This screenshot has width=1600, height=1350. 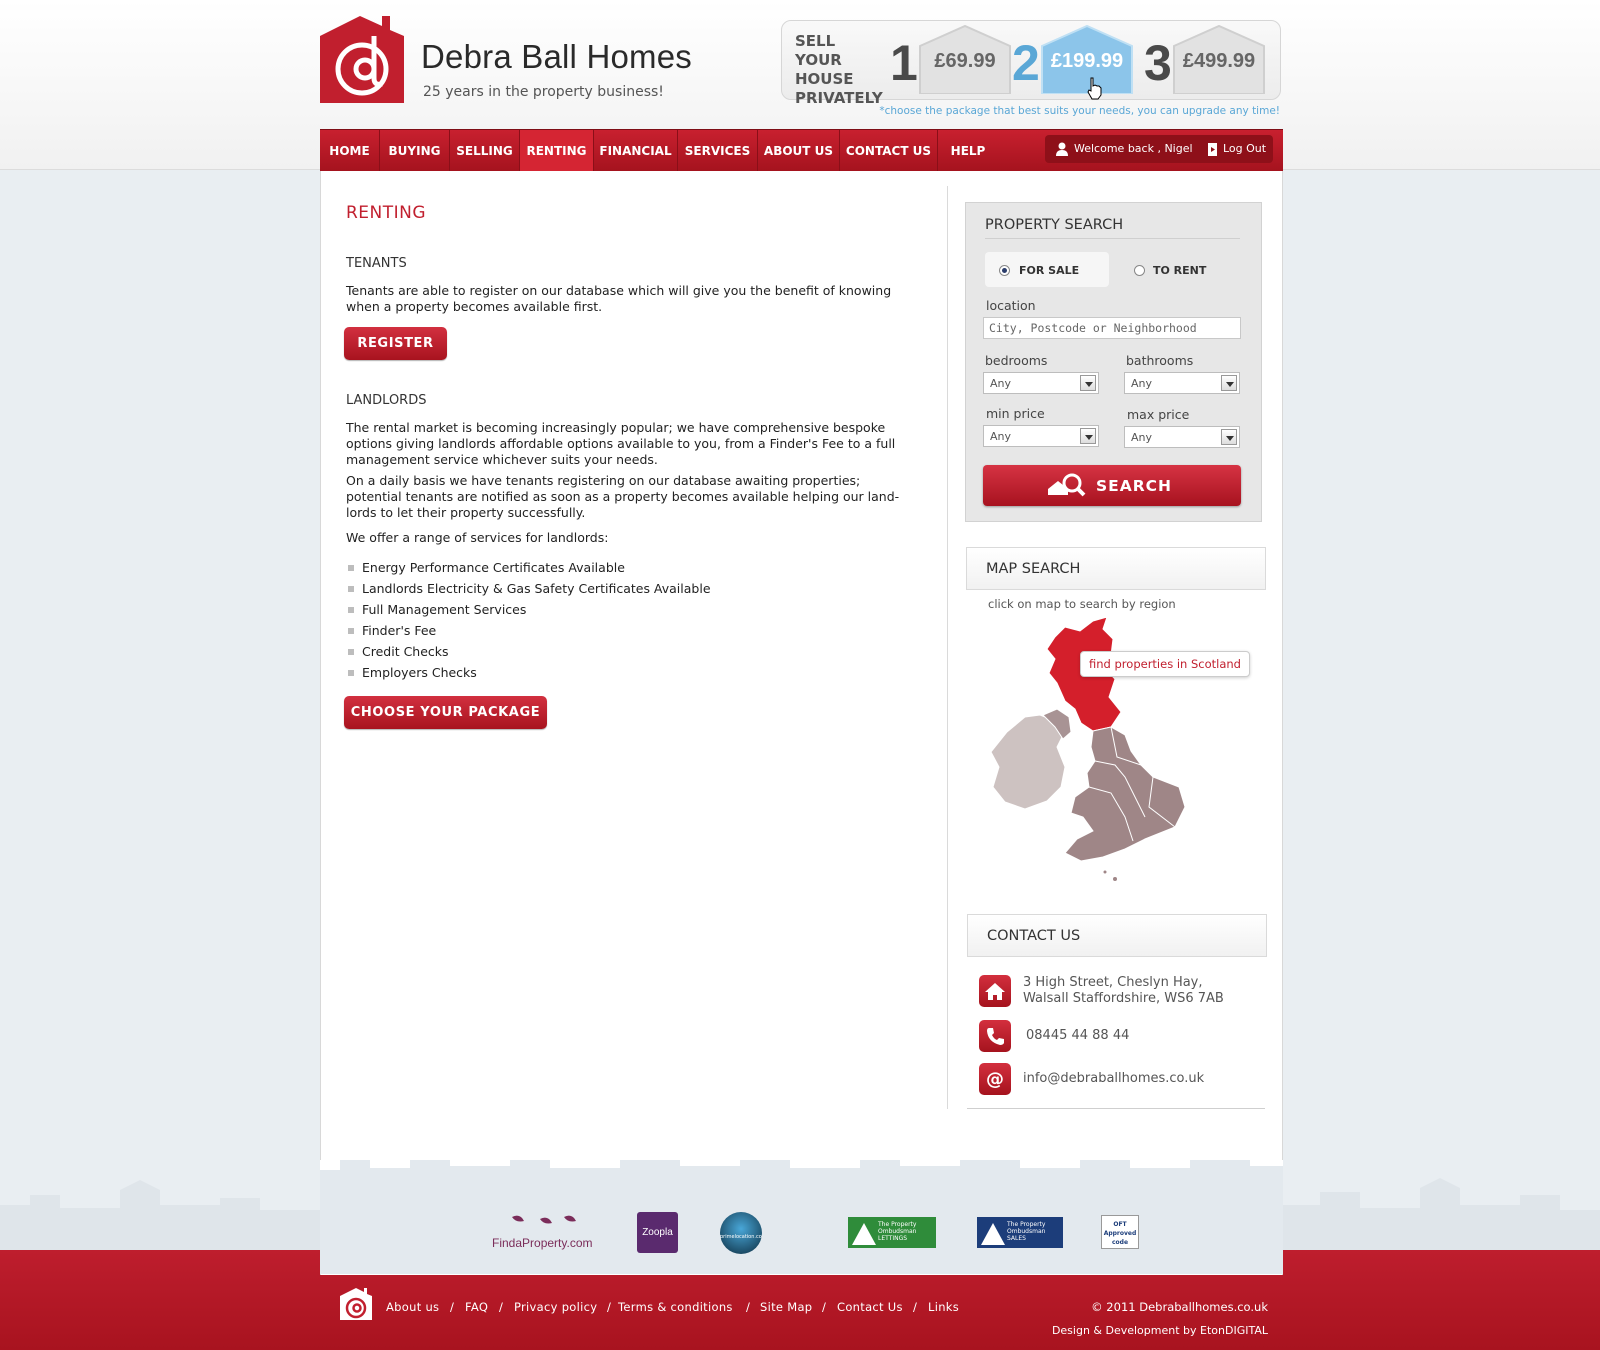 I want to click on list-item: Employers Checks, so click(x=529, y=672).